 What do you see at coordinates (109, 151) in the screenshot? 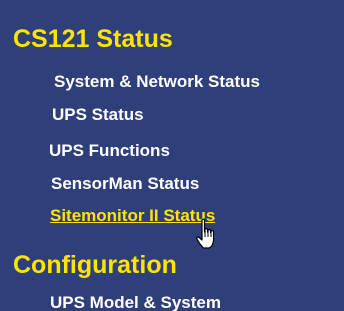
I see `nav-item-ups-functions: UPS Functions` at bounding box center [109, 151].